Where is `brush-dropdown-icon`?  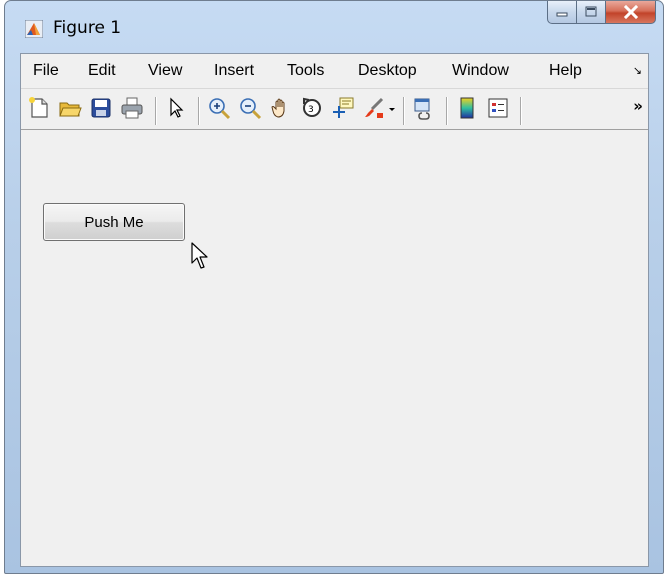
brush-dropdown-icon is located at coordinates (392, 109).